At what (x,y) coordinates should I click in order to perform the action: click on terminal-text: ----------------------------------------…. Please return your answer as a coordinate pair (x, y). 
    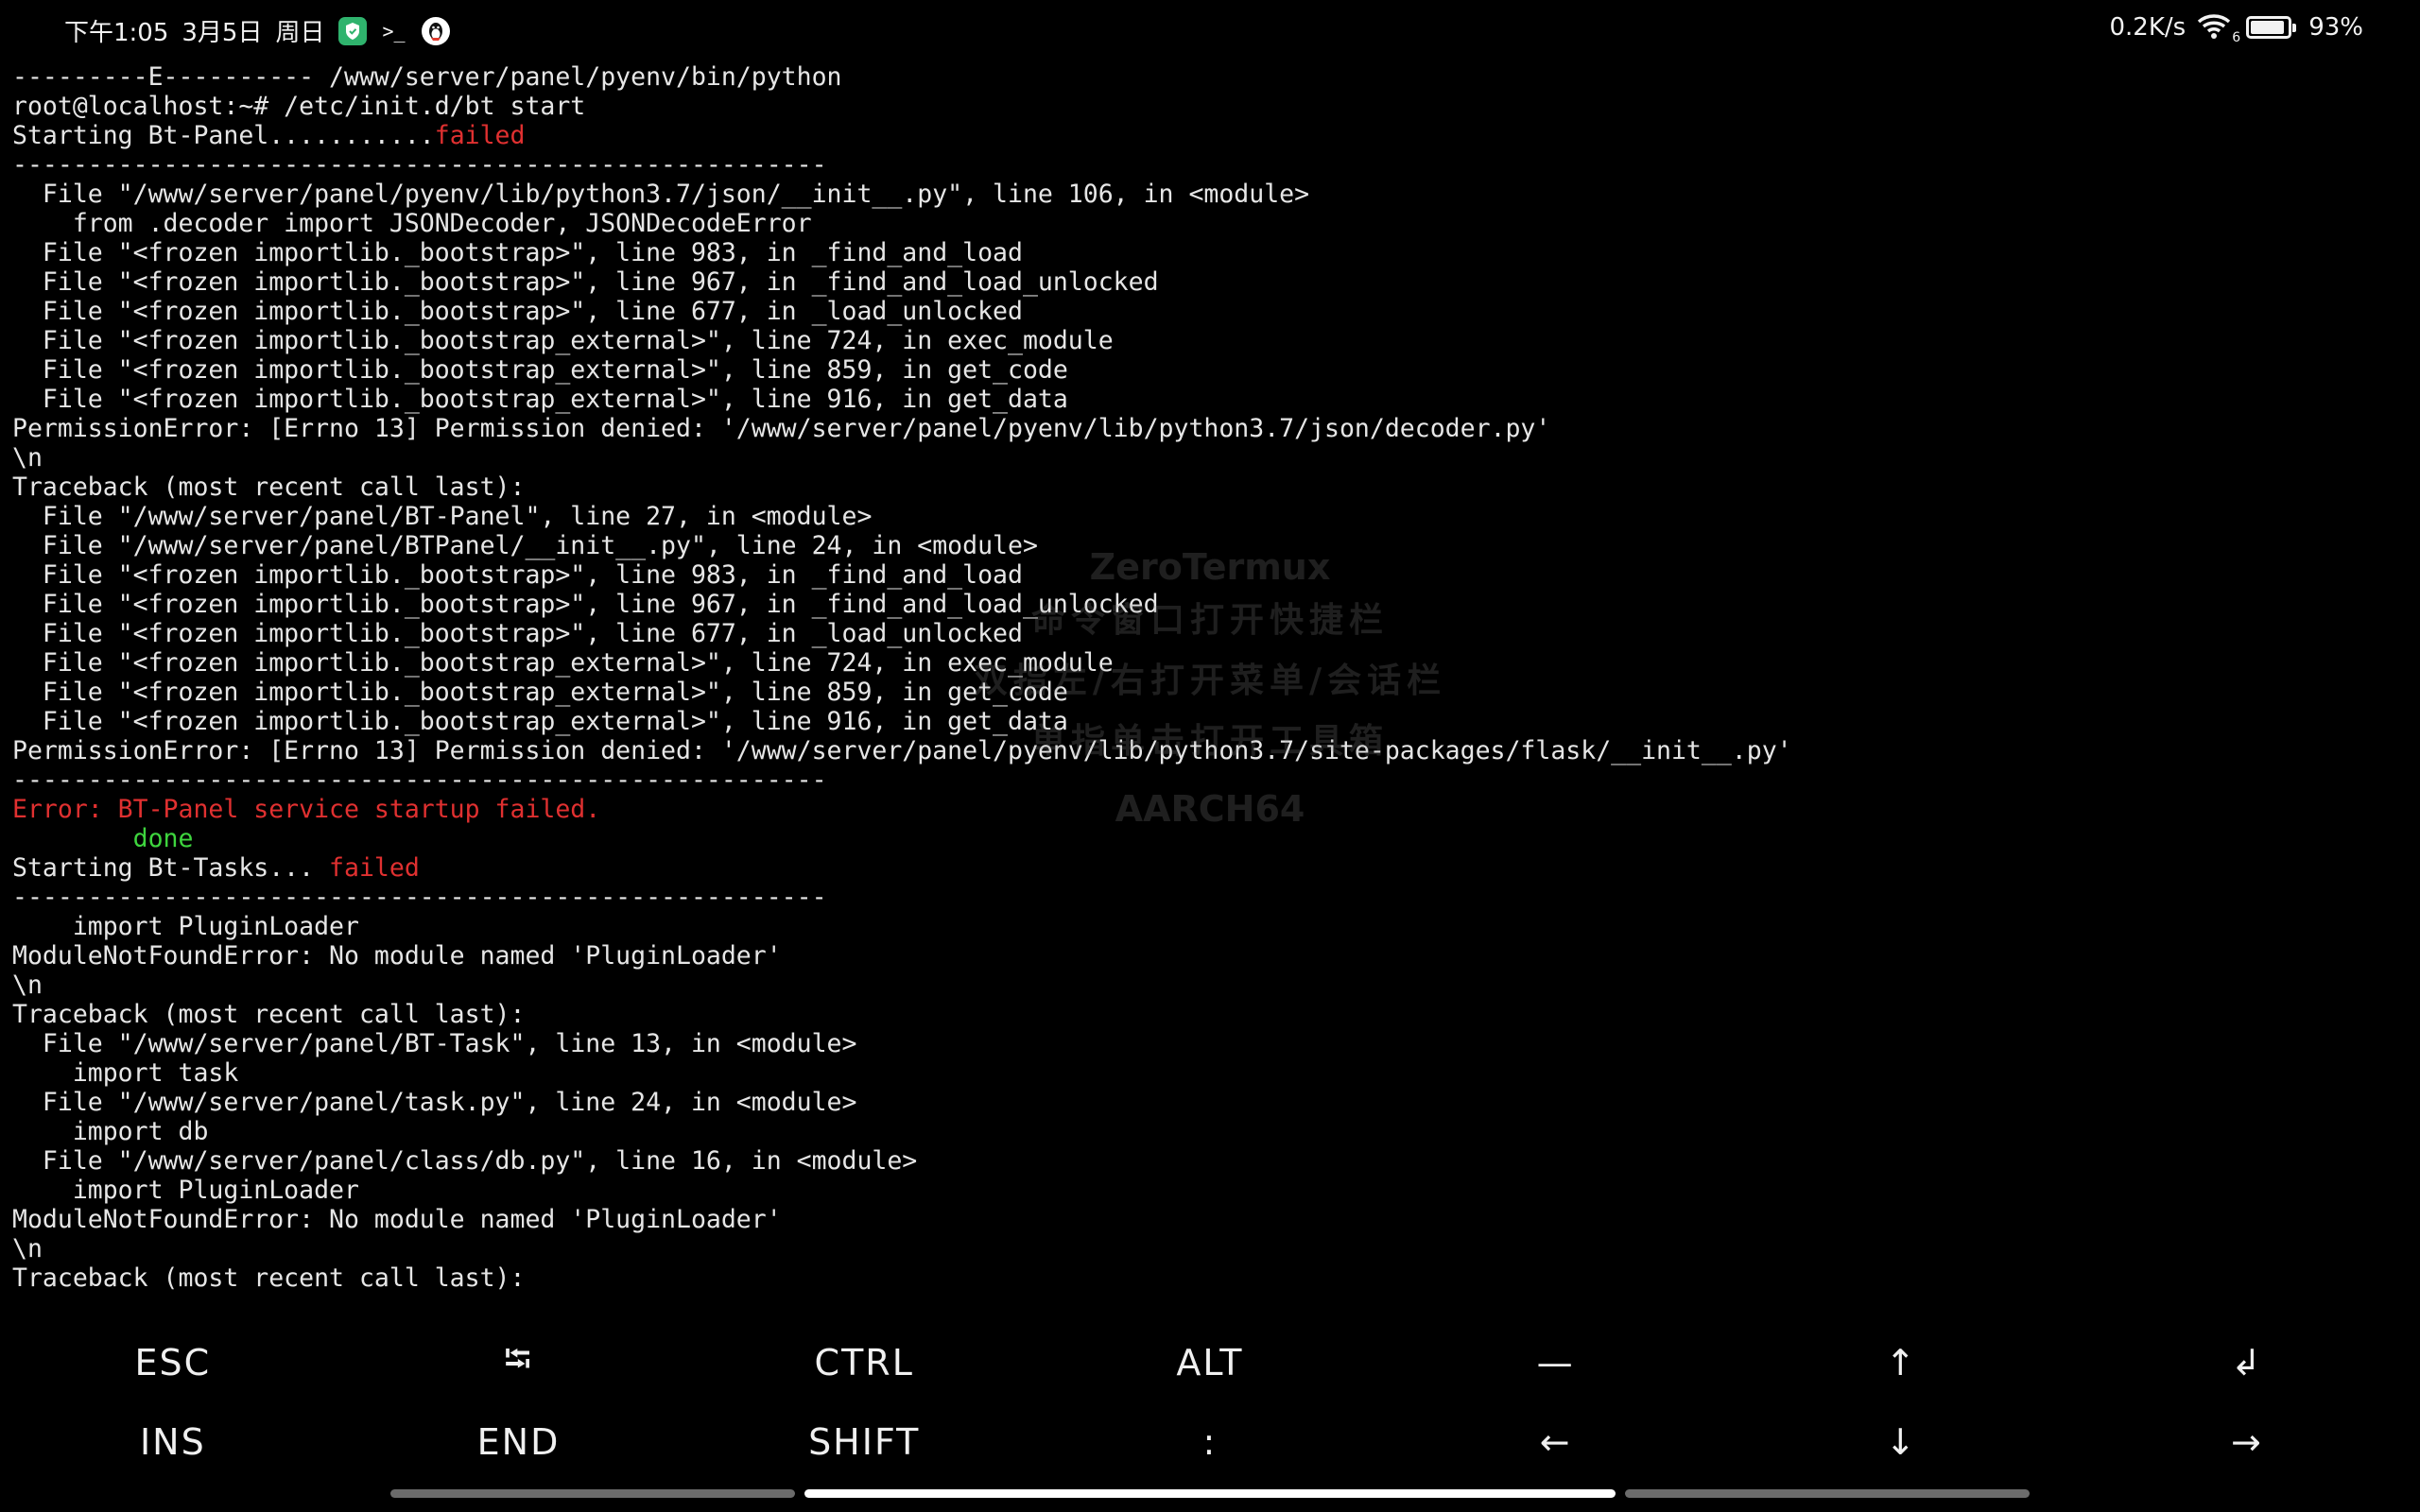
    Looking at the image, I should click on (419, 780).